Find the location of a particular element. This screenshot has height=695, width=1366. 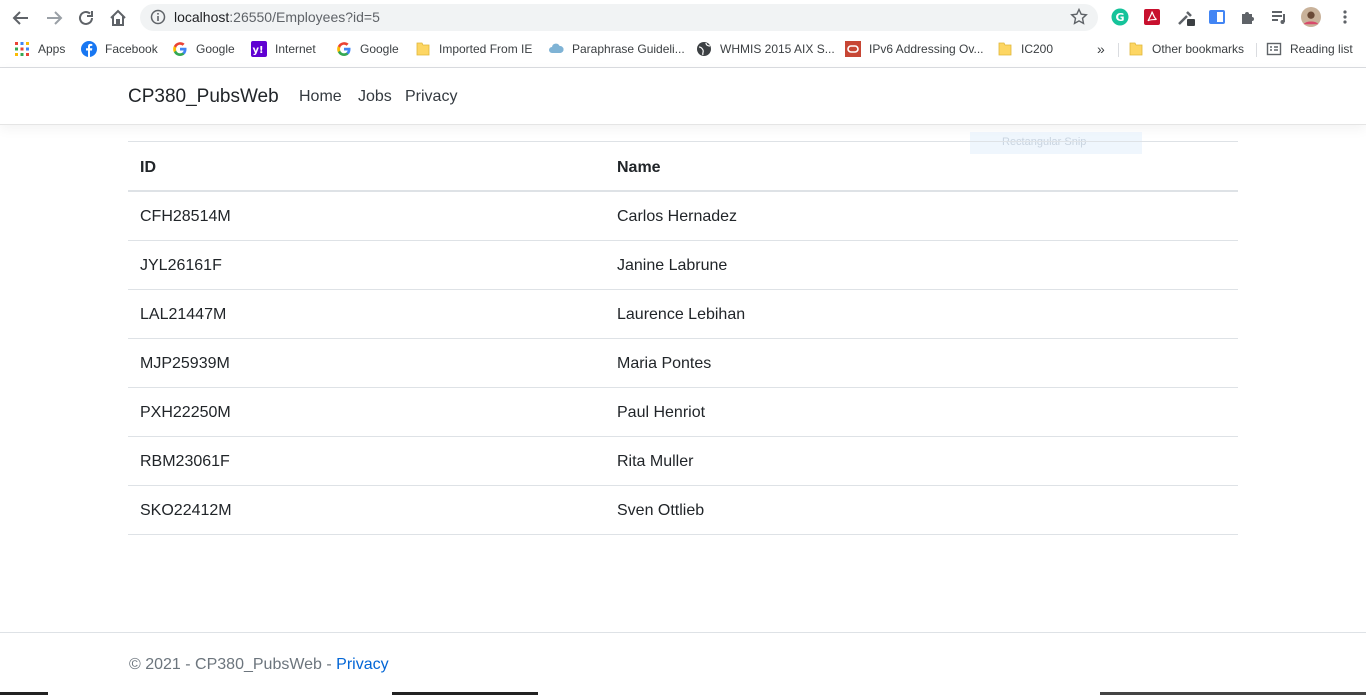

playlist-icon is located at coordinates (1278, 17).